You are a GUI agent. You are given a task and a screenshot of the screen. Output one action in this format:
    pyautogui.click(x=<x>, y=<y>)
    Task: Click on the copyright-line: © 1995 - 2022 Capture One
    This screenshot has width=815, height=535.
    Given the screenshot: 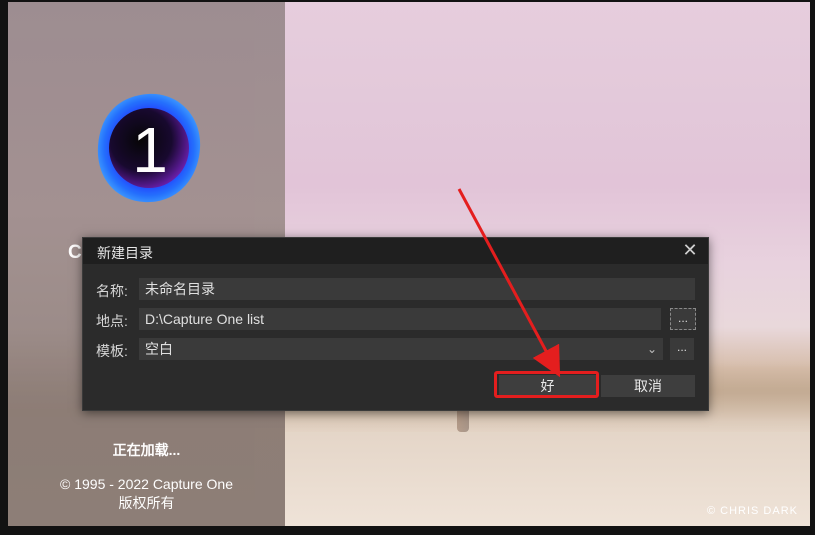 What is the action you would take?
    pyautogui.click(x=146, y=484)
    